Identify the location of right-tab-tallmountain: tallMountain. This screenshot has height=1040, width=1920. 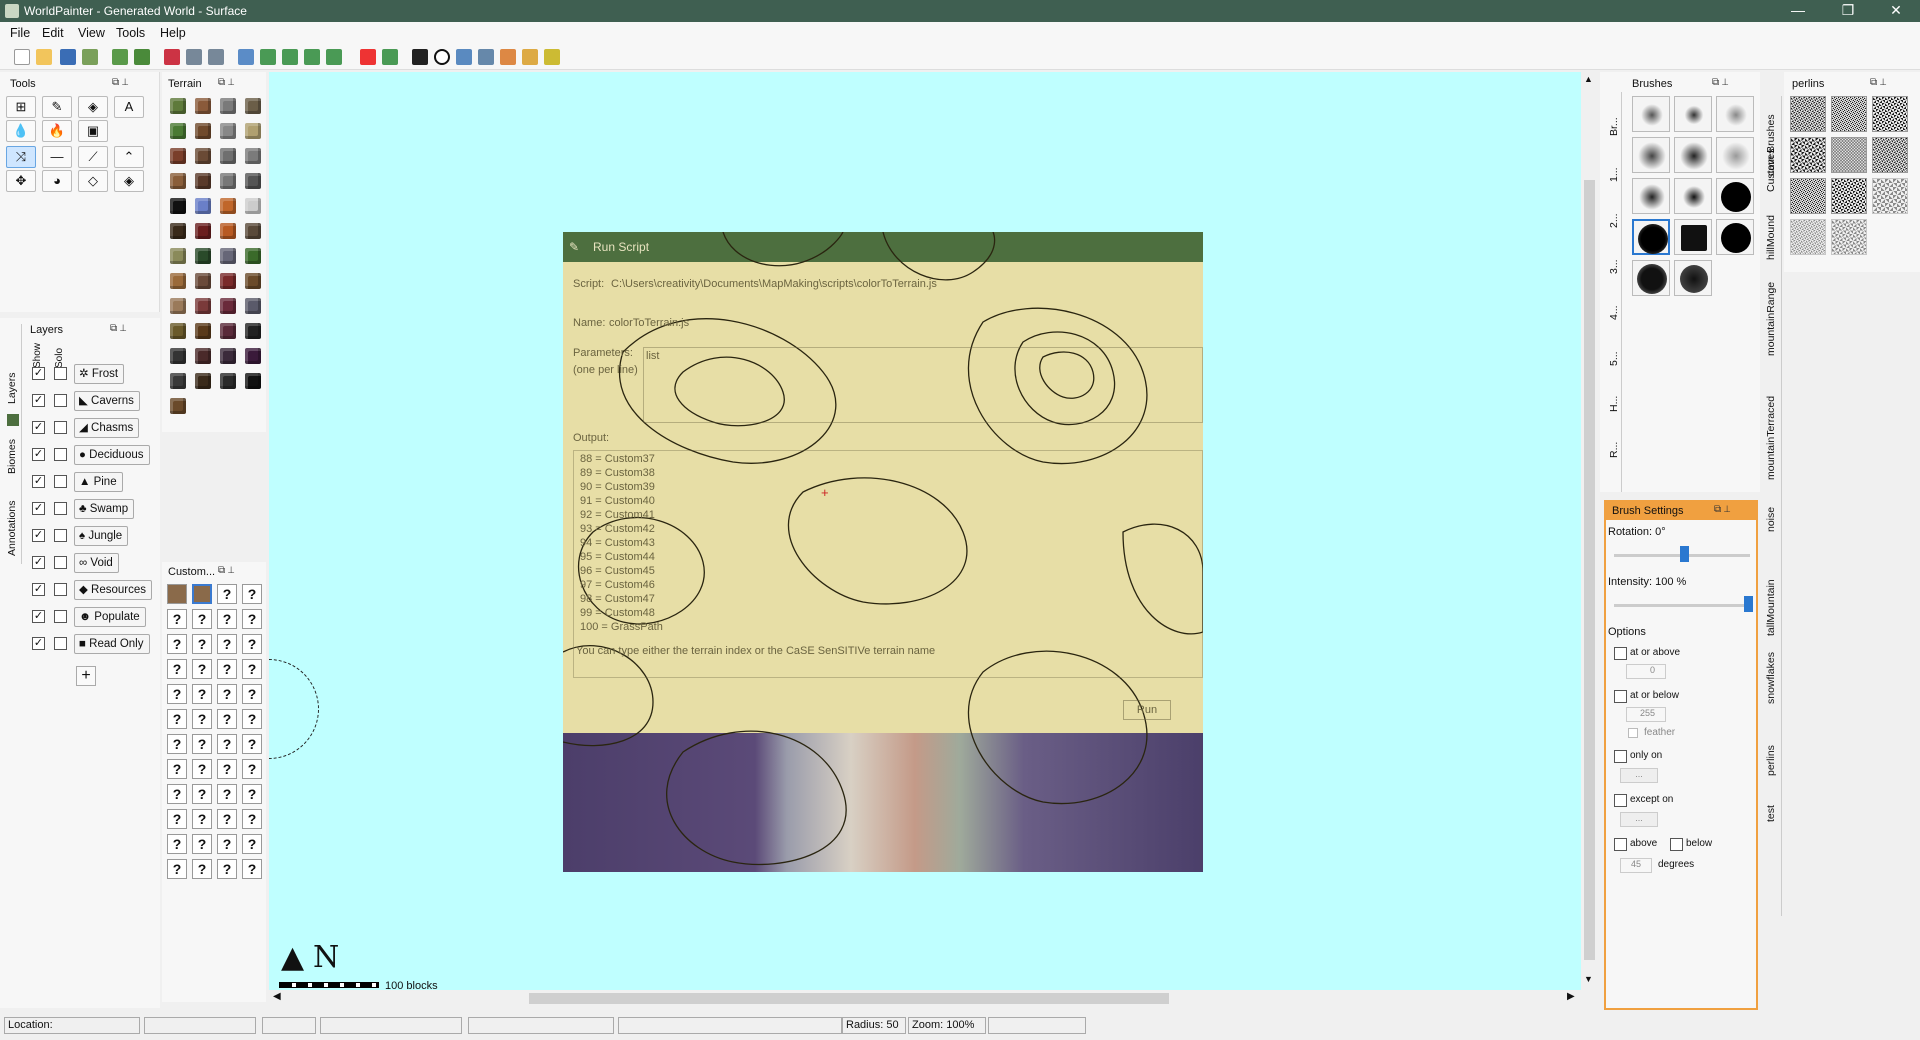
(1771, 607).